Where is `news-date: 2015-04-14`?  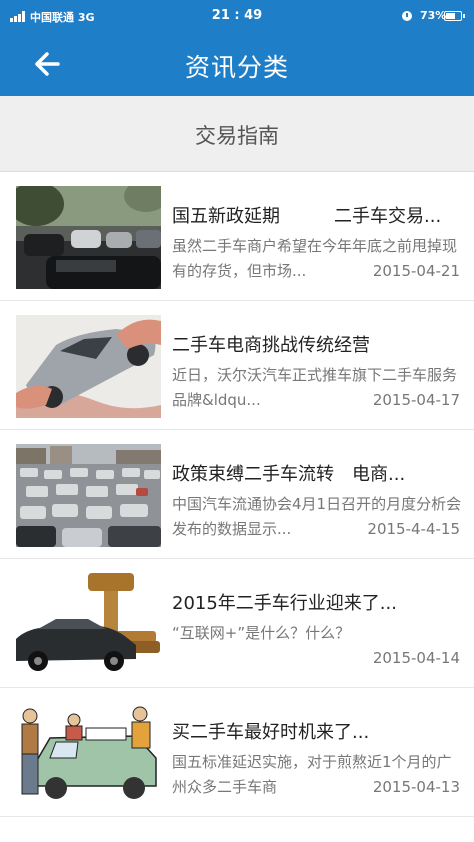 news-date: 2015-04-14 is located at coordinates (413, 658).